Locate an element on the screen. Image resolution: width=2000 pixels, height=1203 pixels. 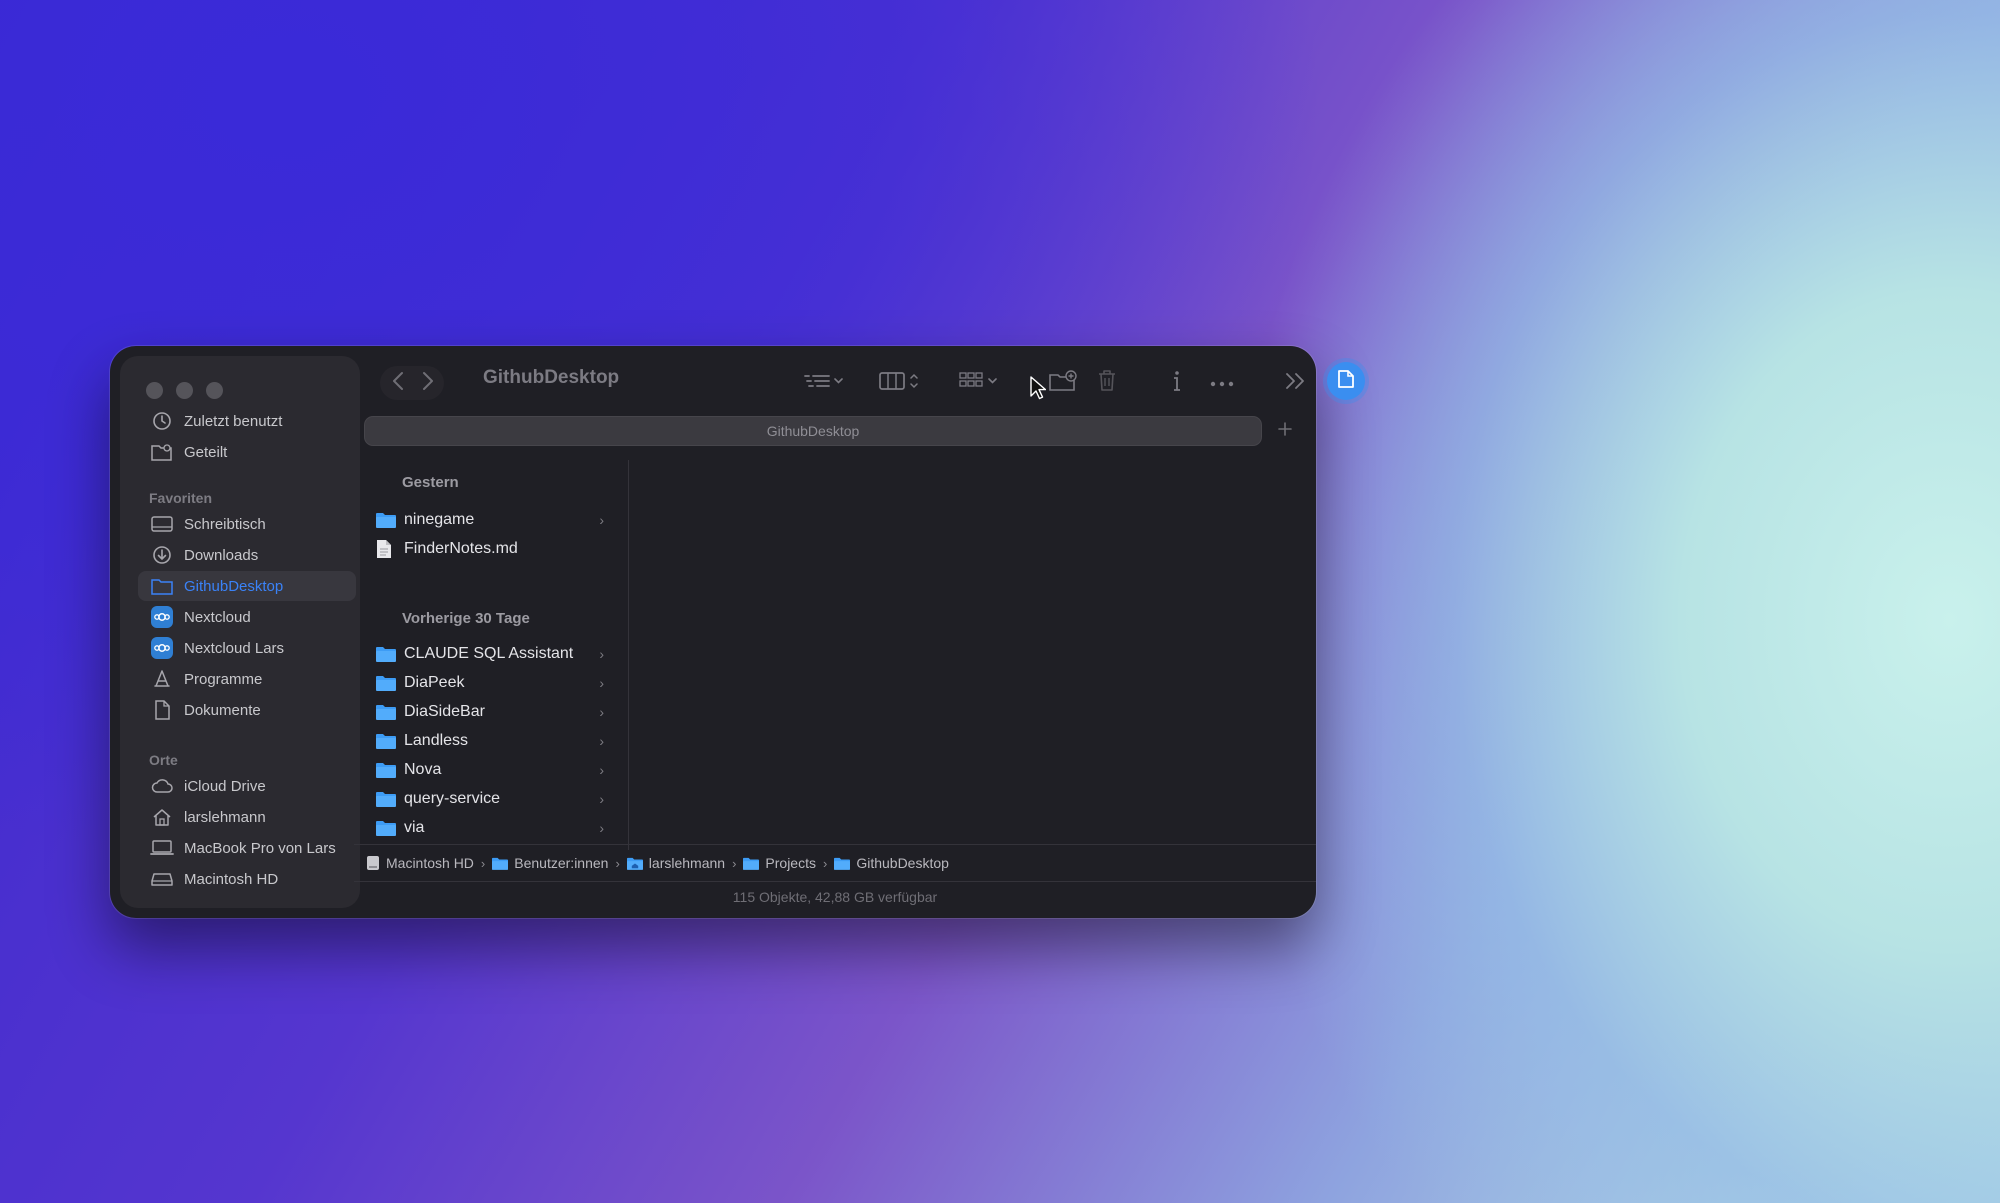
sidebar-item-label: Programme is located at coordinates (223, 679).